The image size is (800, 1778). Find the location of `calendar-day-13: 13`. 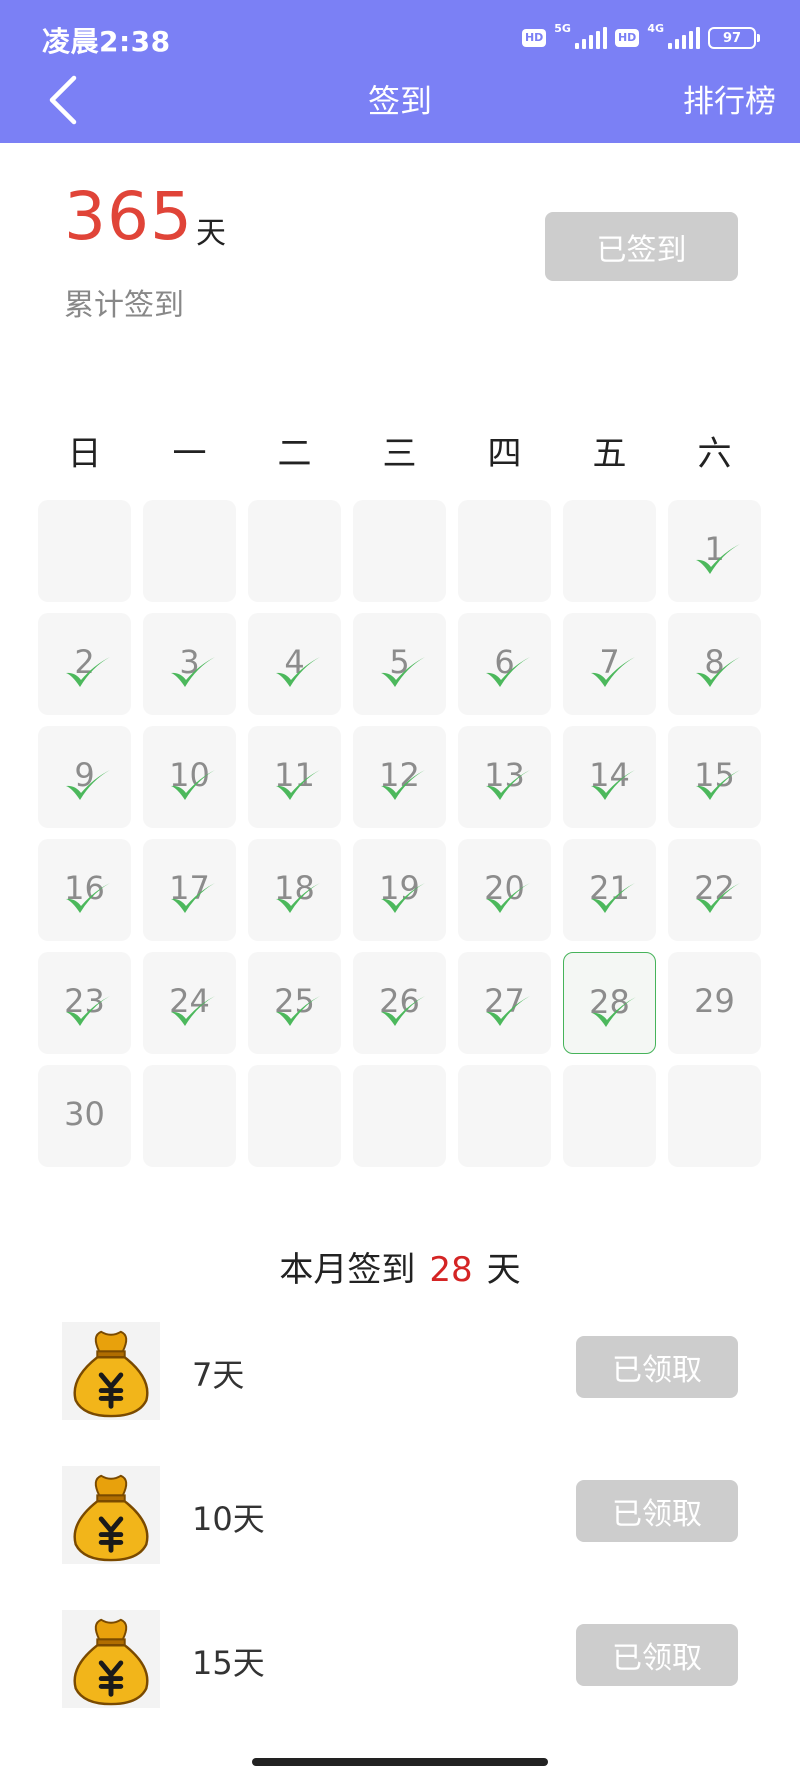

calendar-day-13: 13 is located at coordinates (504, 777).